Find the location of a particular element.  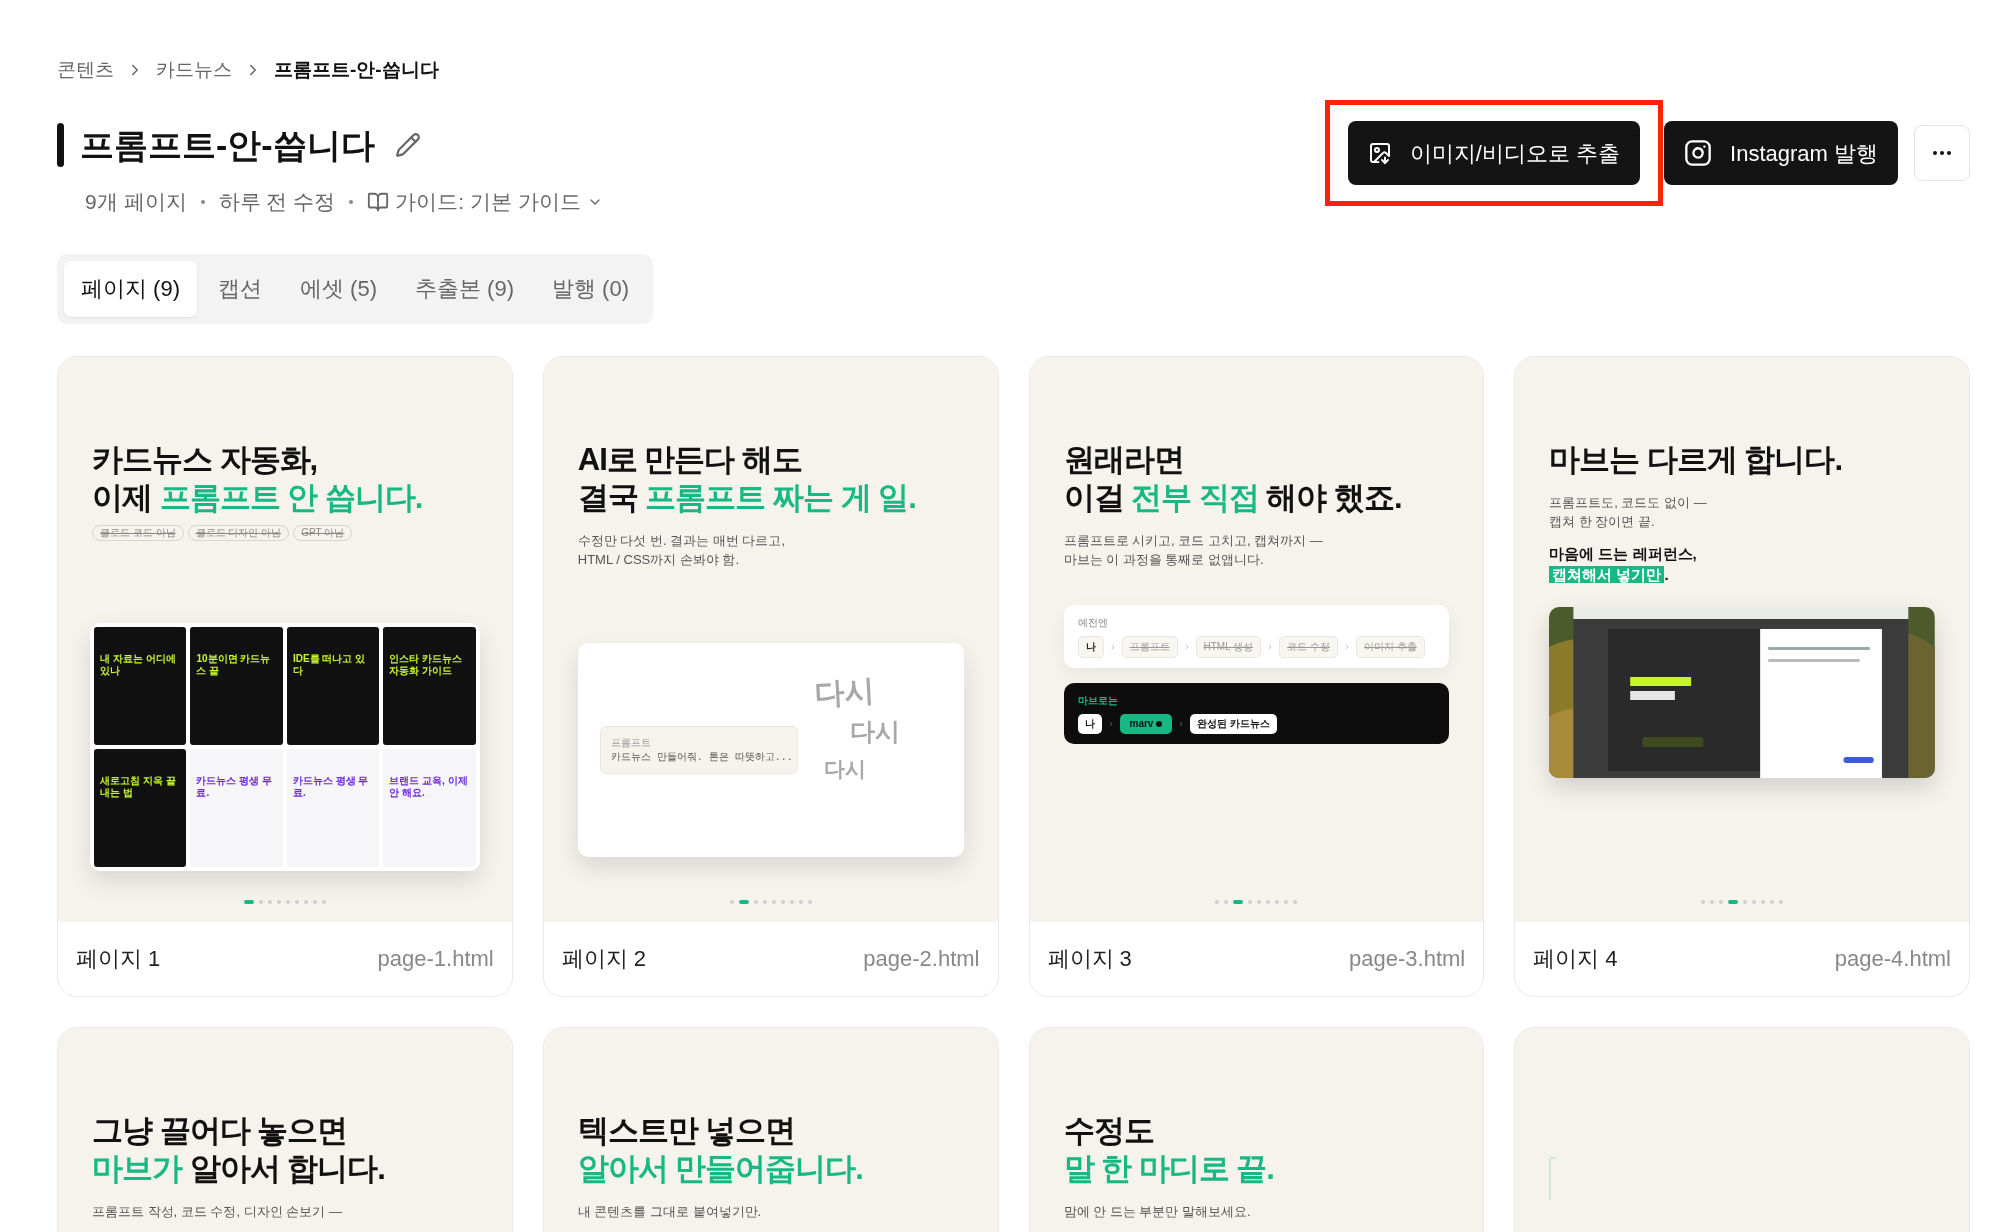

slide-subtext: 프롬프트도, 코드도 없이 — 캡쳐 한 장이면 끝. is located at coordinates (1628, 512).